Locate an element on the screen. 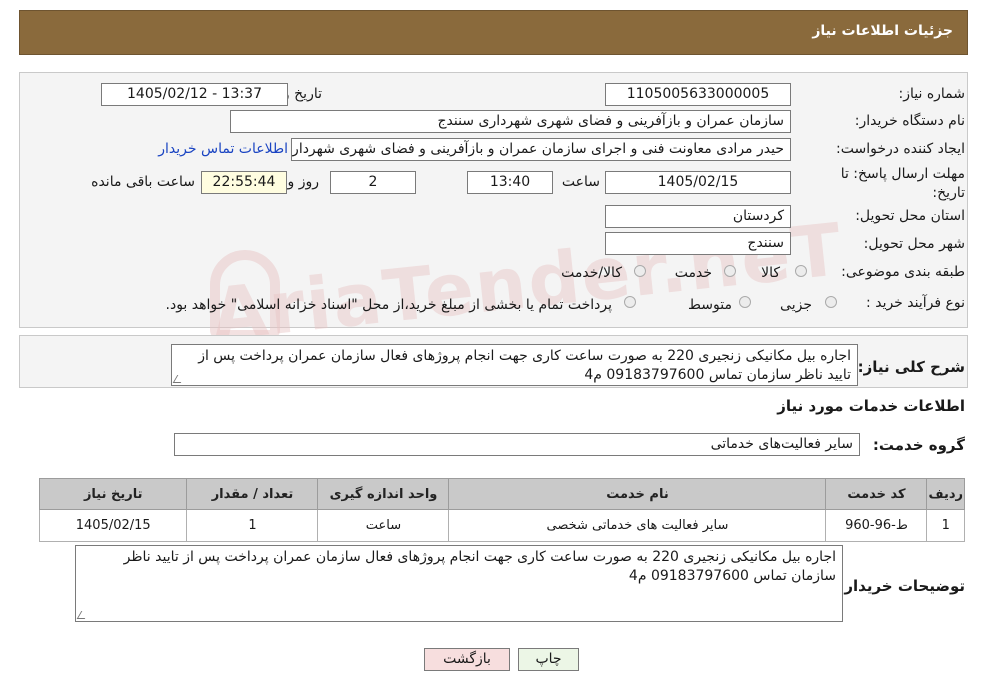 The width and height of the screenshot is (985, 691). province-label: استان محل تحویل: is located at coordinates (910, 216).